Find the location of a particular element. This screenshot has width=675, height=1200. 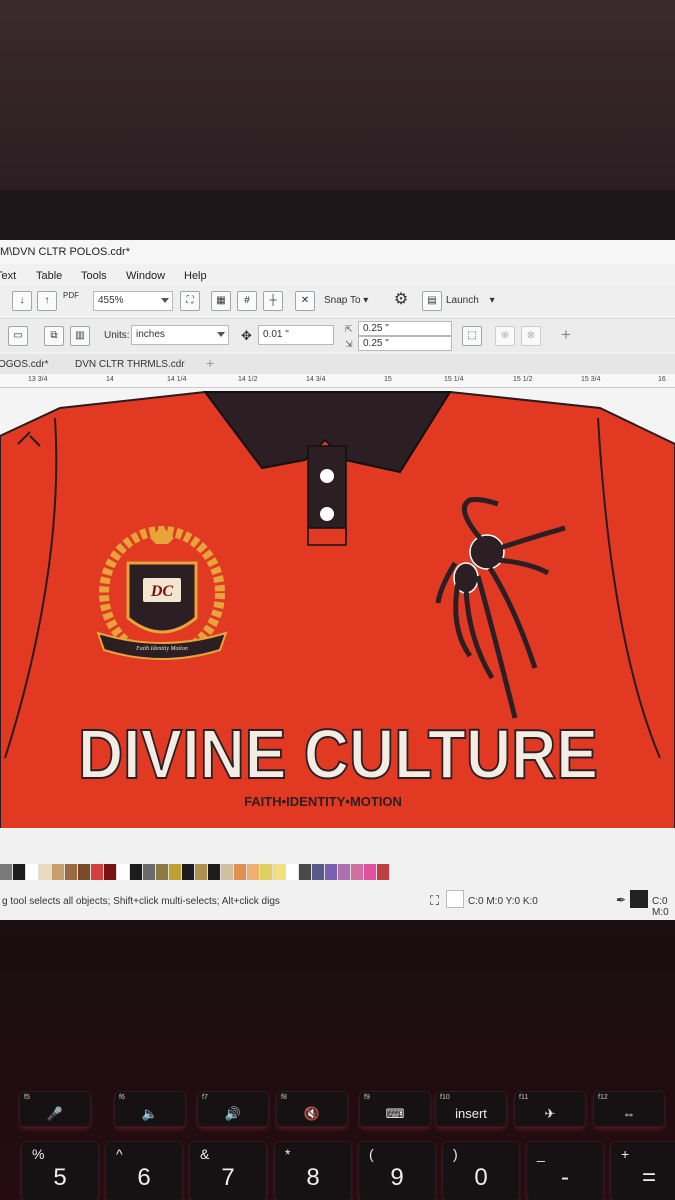

export-icon: ↑ is located at coordinates (47, 301).